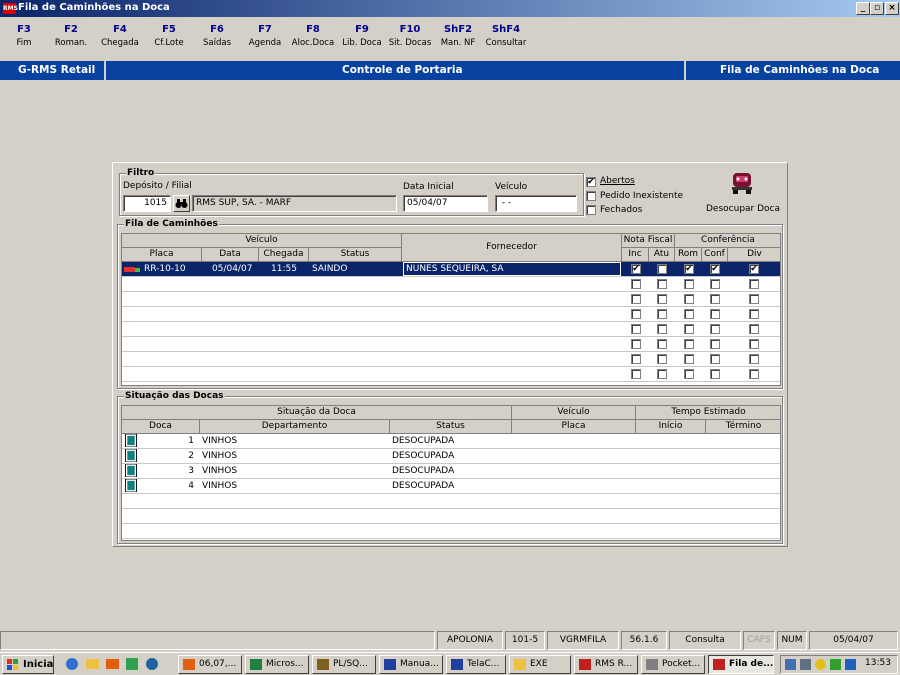 The image size is (900, 675). Describe the element at coordinates (355, 255) in the screenshot. I see `col-status: Status` at that location.